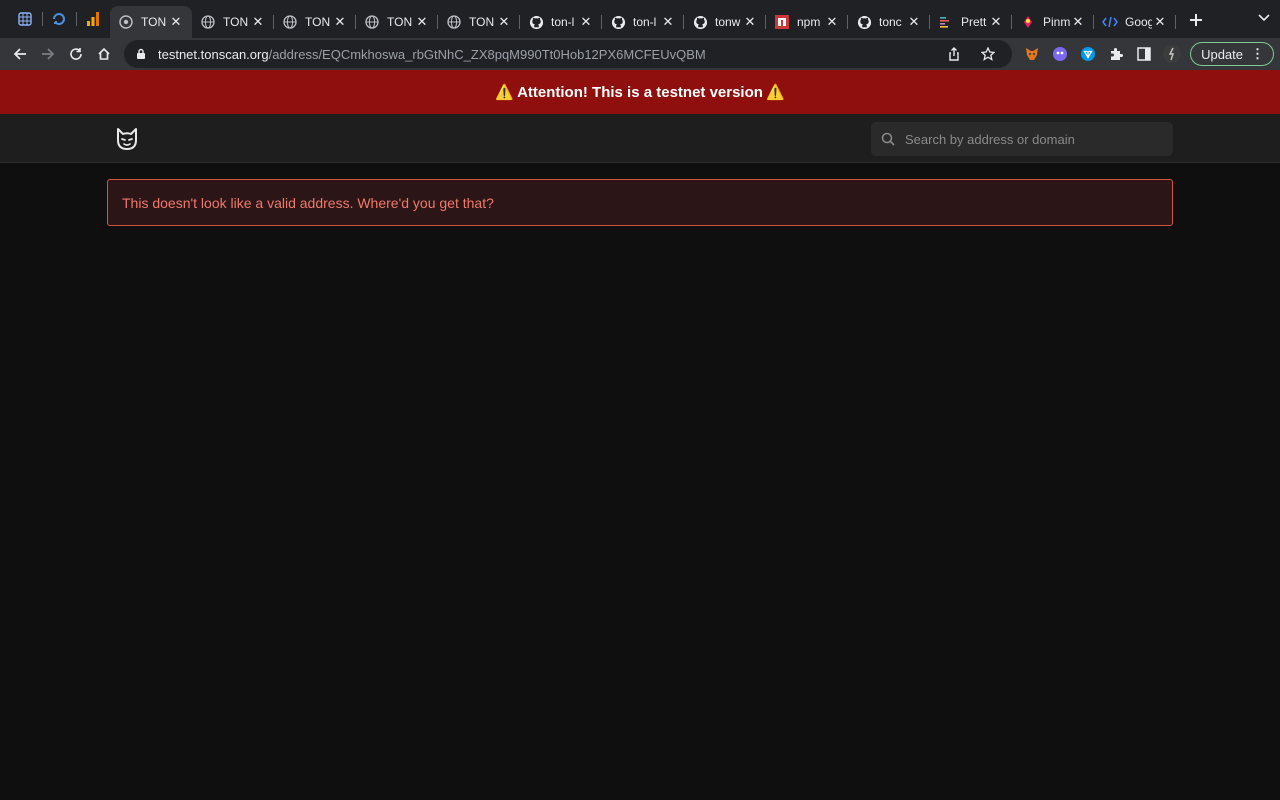 The image size is (1280, 800). I want to click on banner-text: Attention! This is a testnet version, so click(640, 92).